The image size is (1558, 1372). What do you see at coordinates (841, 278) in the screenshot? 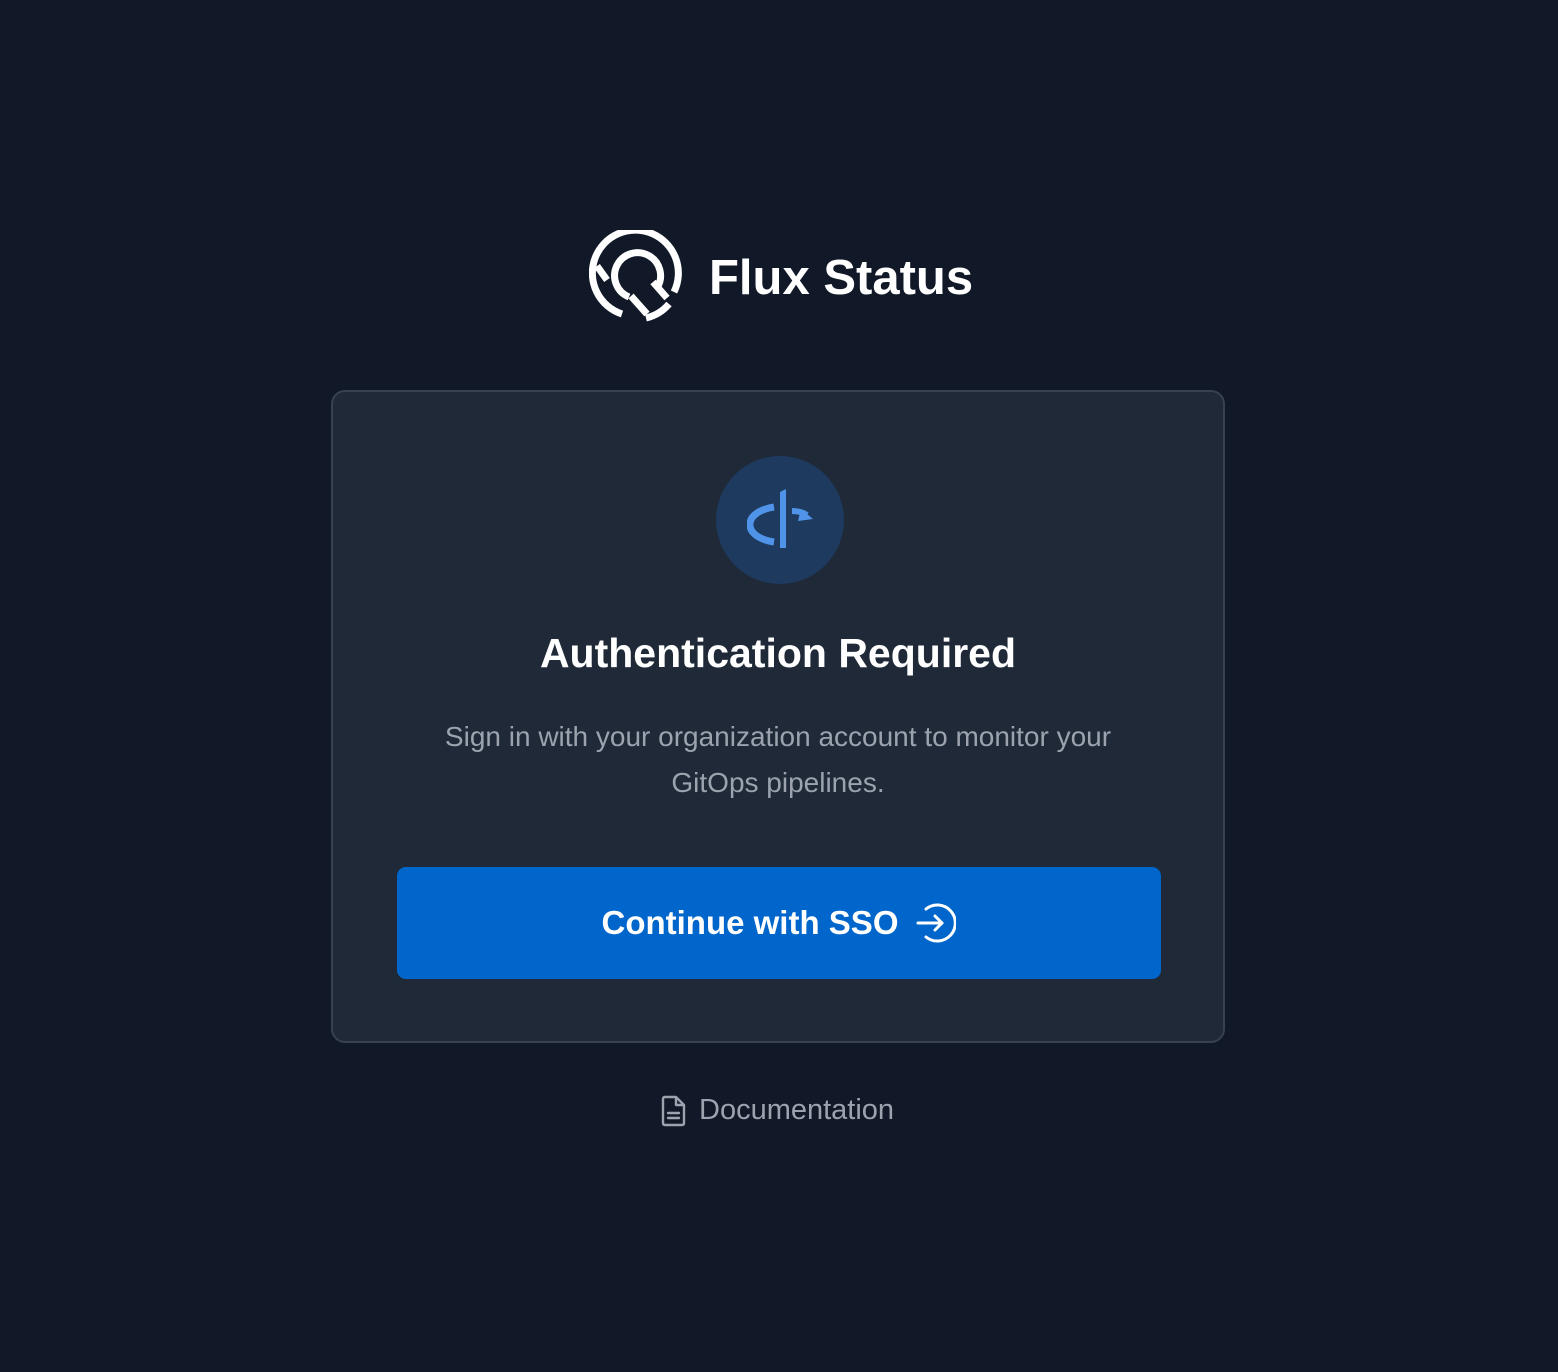
I see `app-title: Flux Status` at bounding box center [841, 278].